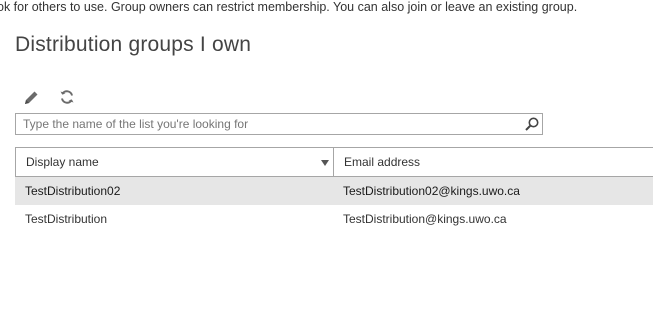 This screenshot has height=324, width=653. I want to click on pencil-icon, so click(30, 97).